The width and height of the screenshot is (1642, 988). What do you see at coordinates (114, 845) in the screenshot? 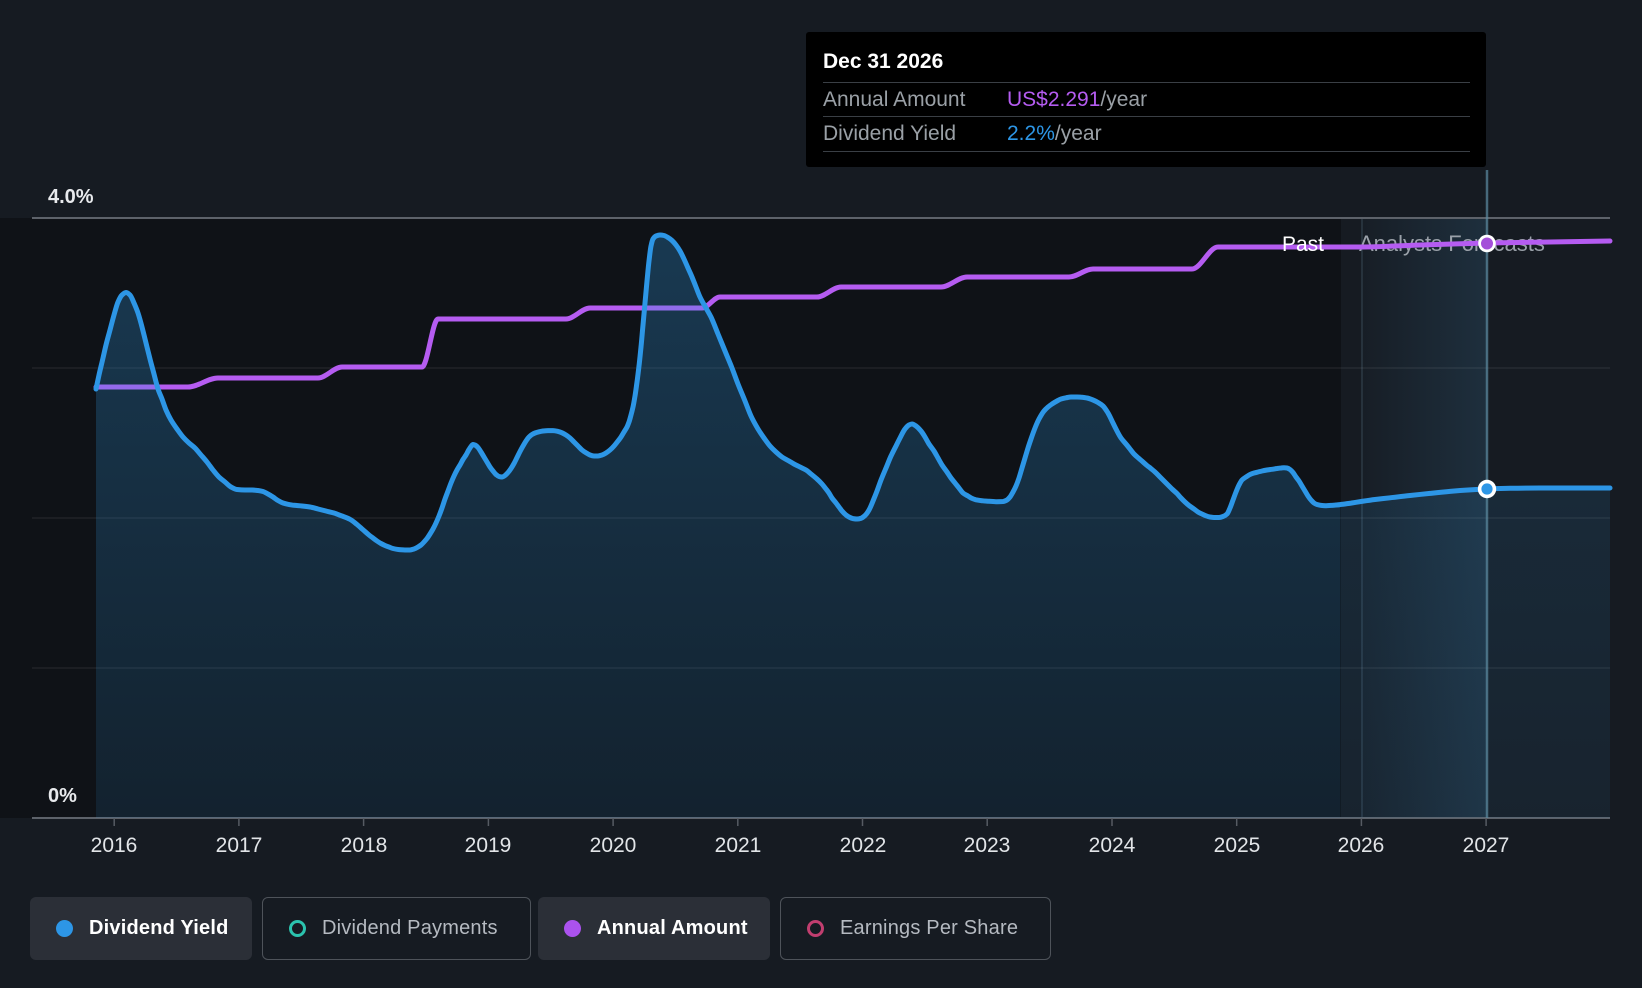
I see `svg-text: 2016` at bounding box center [114, 845].